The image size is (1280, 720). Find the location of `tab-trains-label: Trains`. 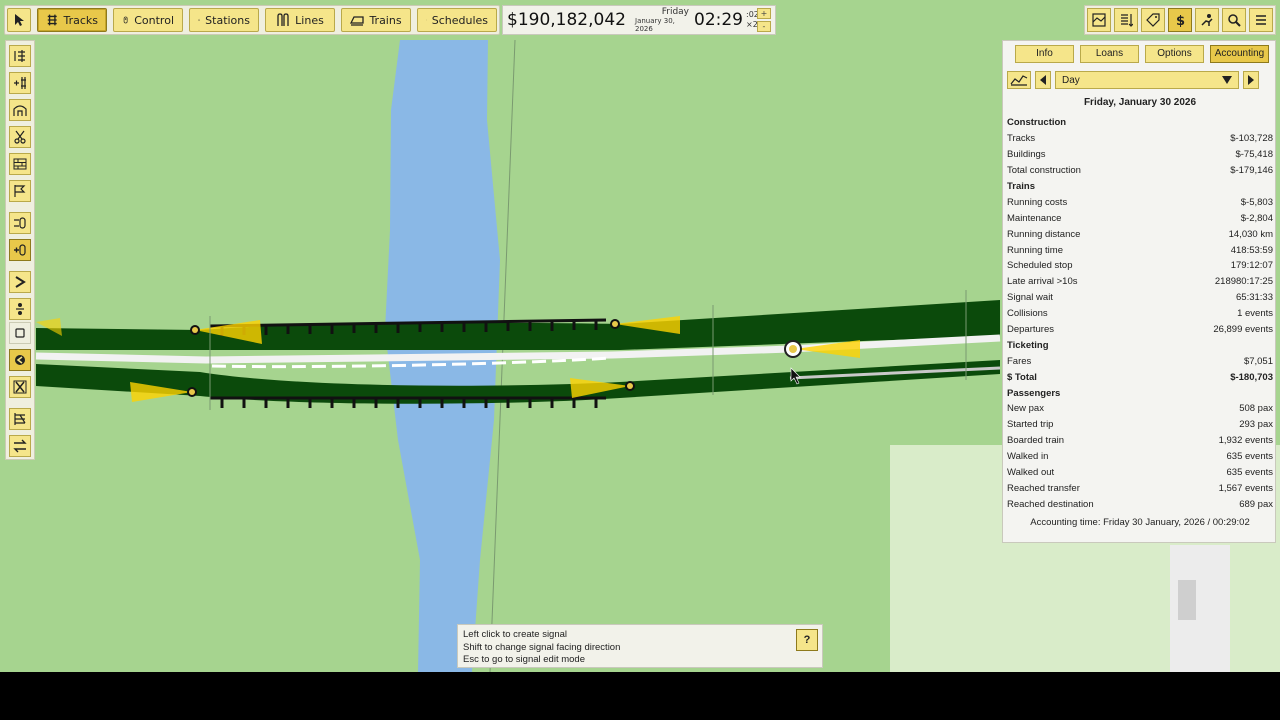

tab-trains-label: Trains is located at coordinates (385, 20).